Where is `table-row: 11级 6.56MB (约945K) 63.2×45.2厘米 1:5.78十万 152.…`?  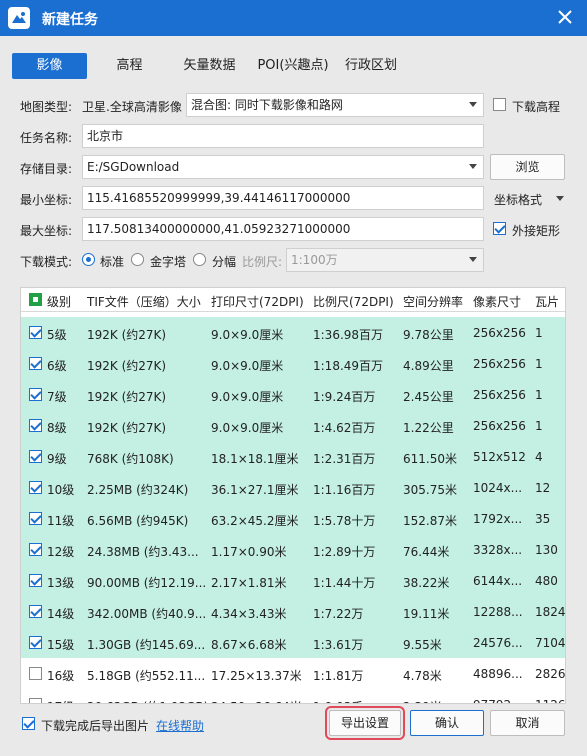
table-row: 11级 6.56MB (约945K) 63.2×45.2厘米 1:5.78十万 152.… is located at coordinates (293, 518).